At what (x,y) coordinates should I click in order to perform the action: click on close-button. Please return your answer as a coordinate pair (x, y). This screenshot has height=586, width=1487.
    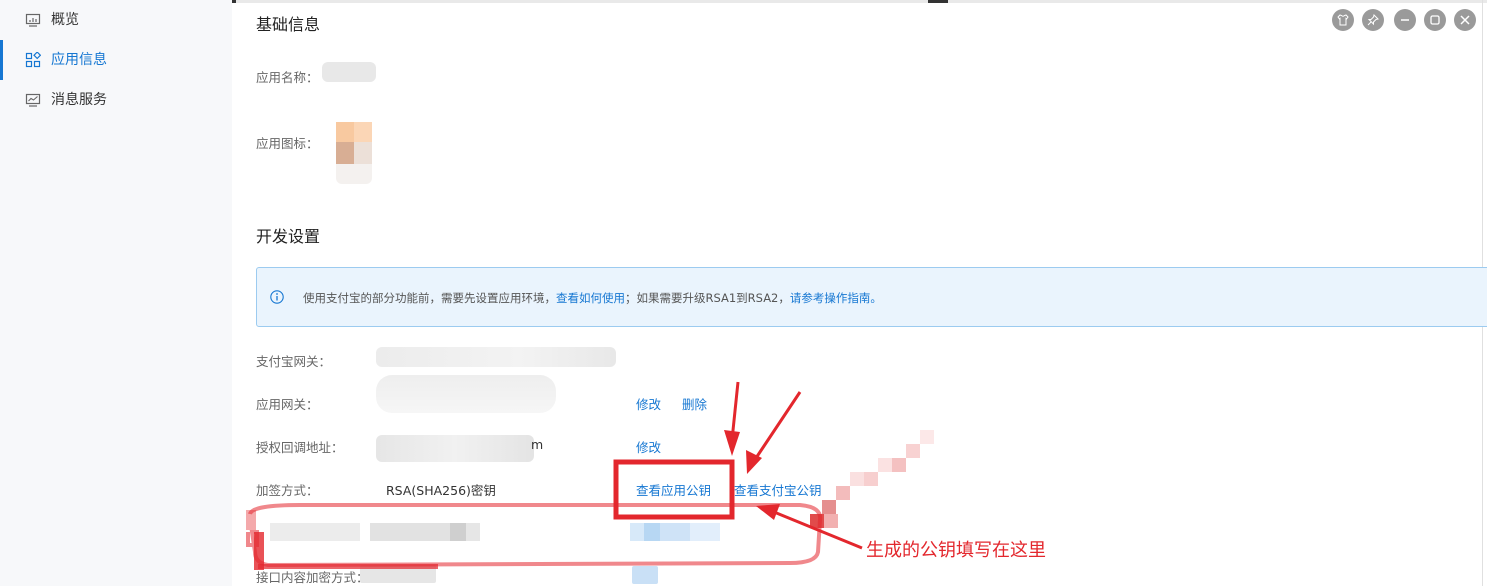
    Looking at the image, I should click on (1465, 20).